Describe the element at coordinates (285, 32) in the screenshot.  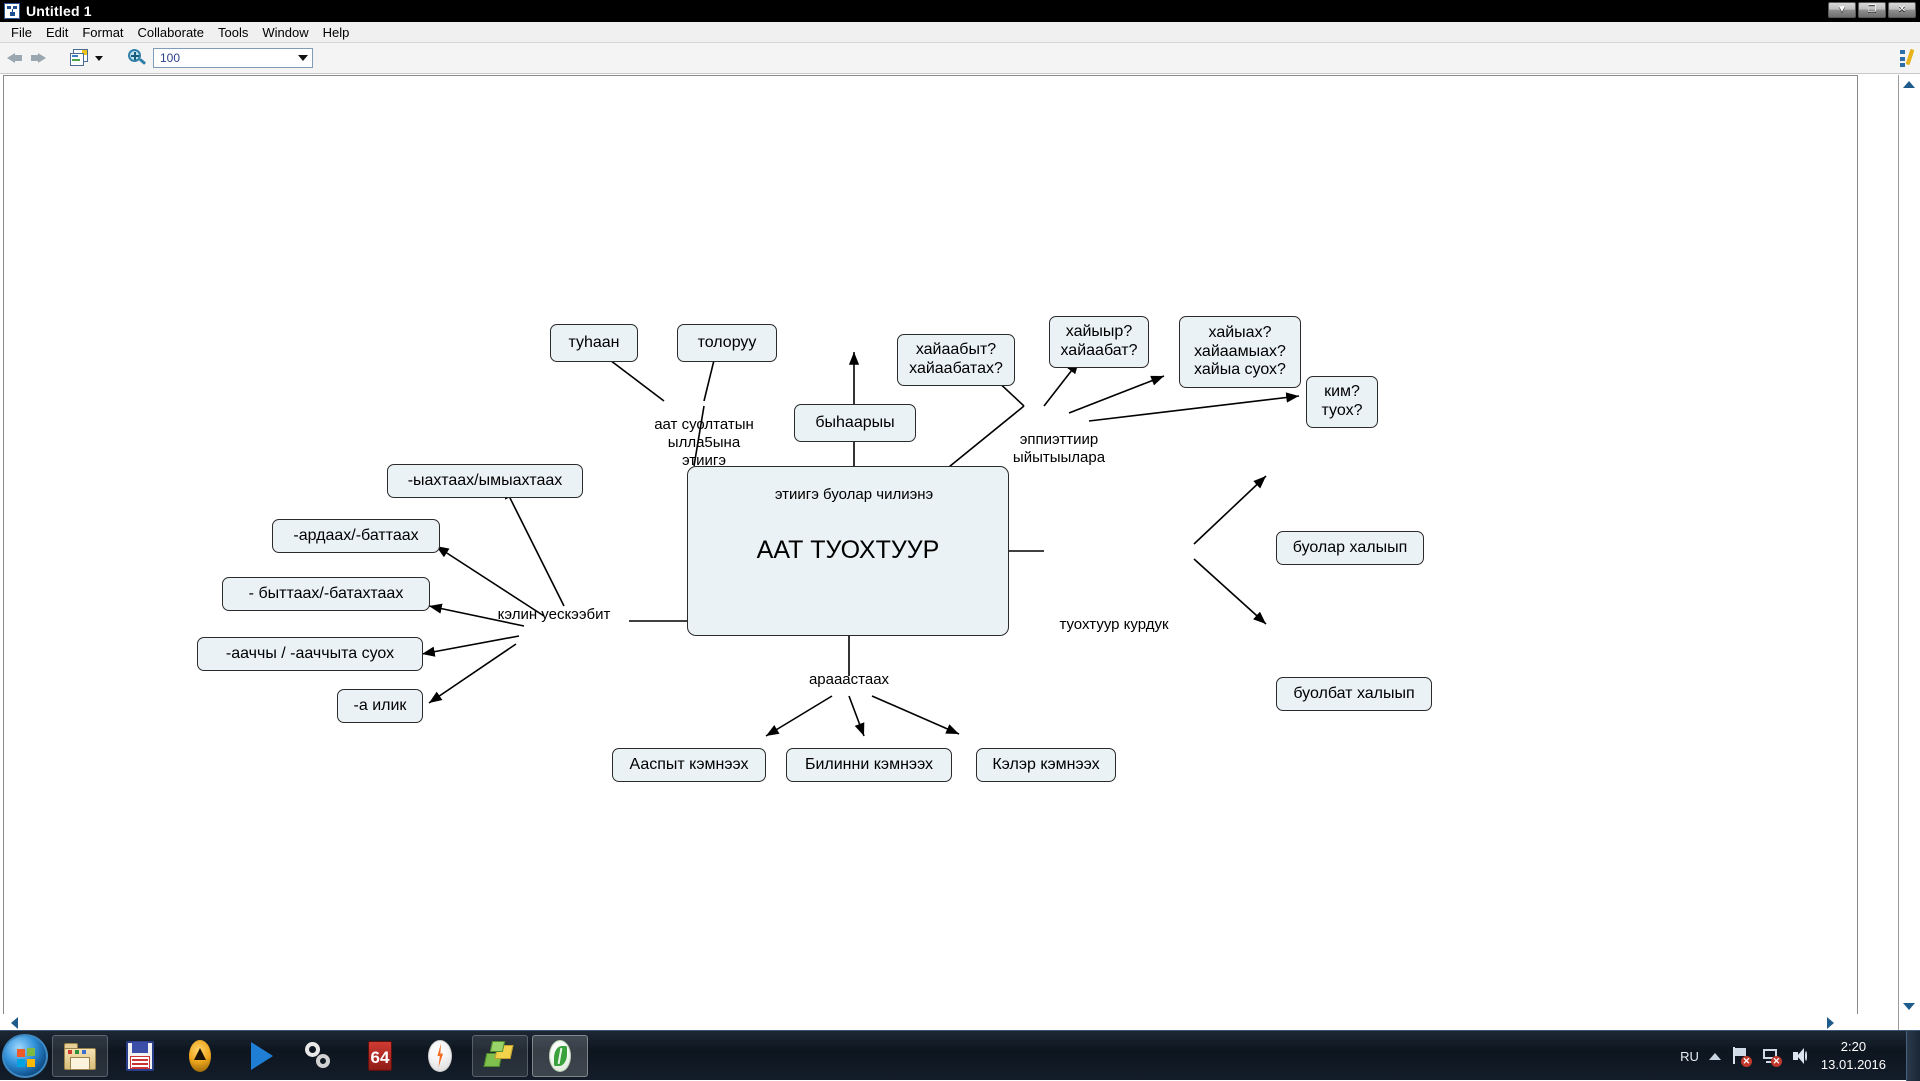
I see `menu-window: Window` at that location.